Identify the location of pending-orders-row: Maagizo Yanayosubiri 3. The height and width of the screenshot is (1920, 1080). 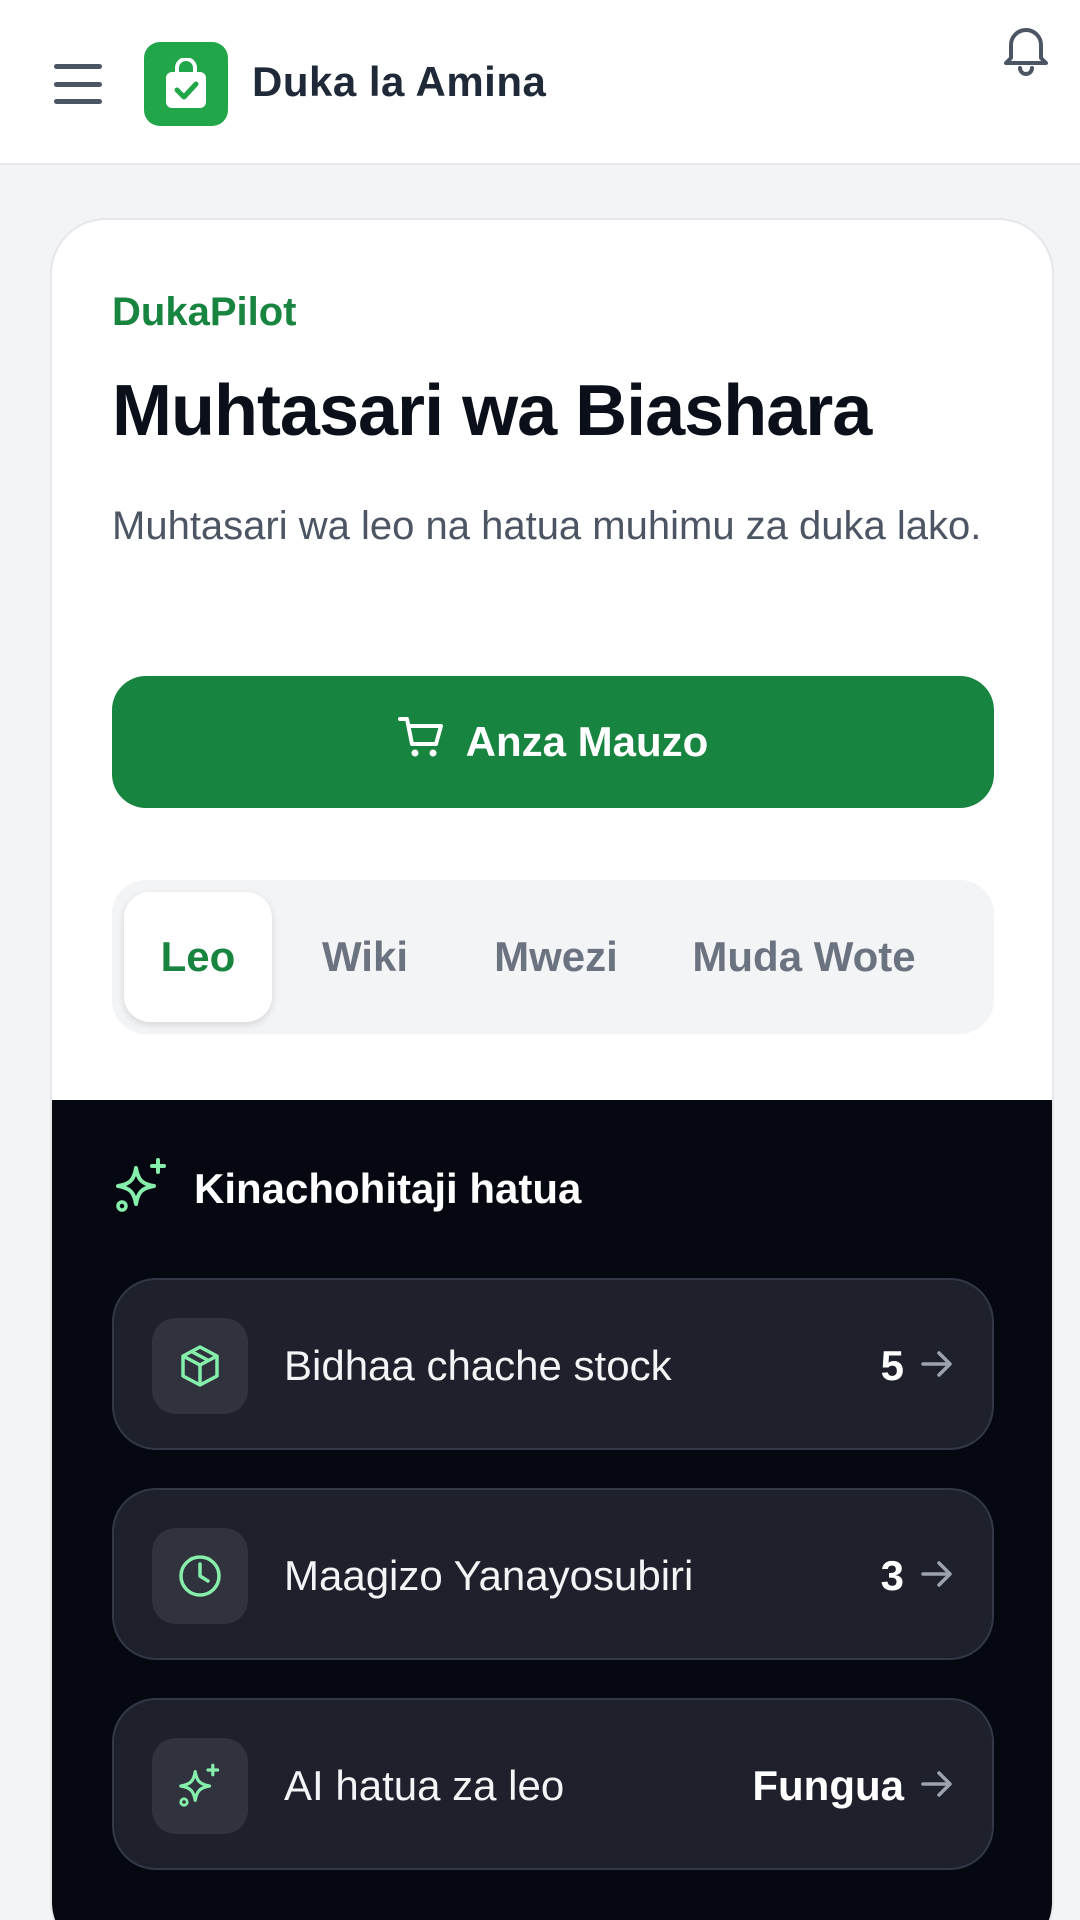
(553, 1574).